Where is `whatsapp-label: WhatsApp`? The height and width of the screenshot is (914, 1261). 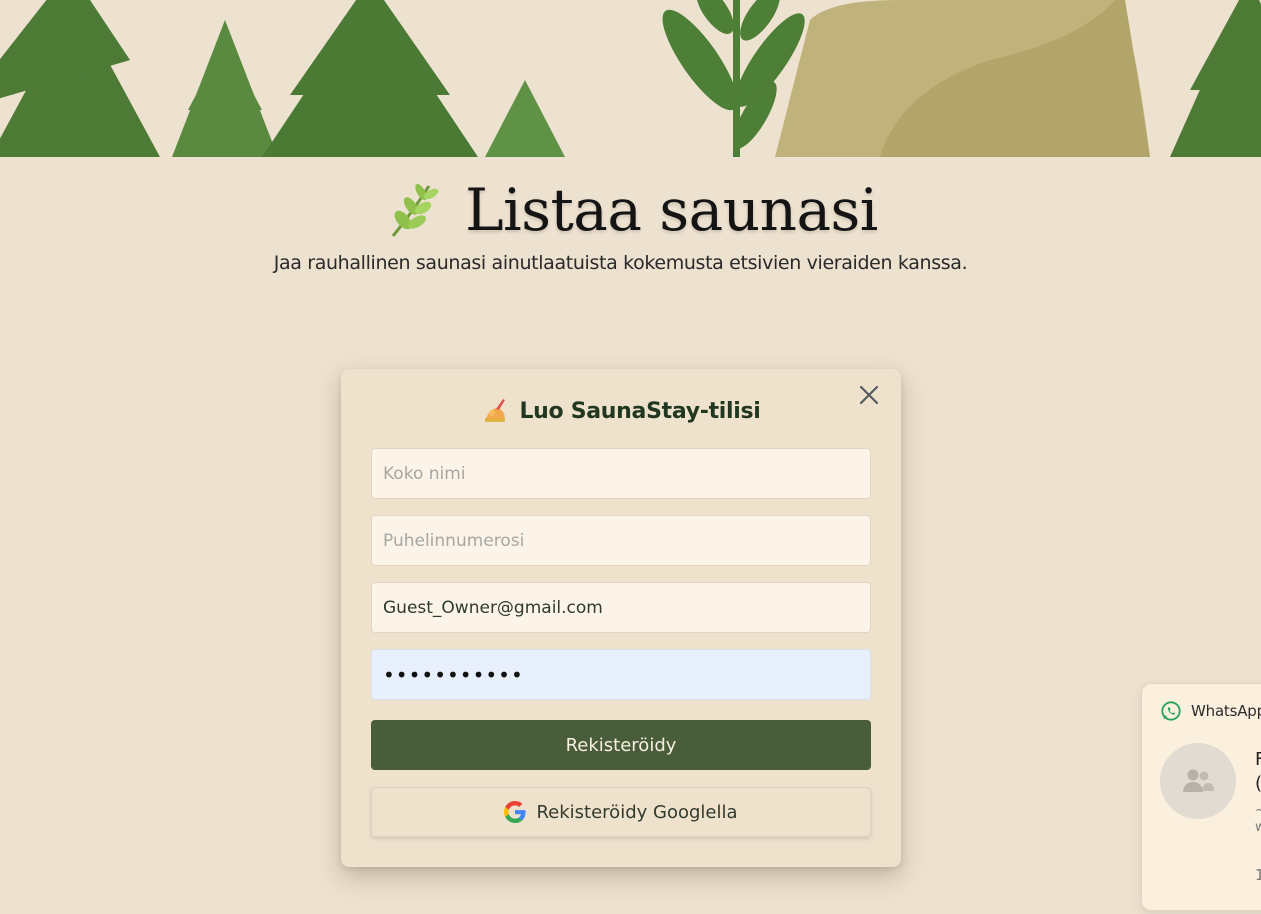
whatsapp-label: WhatsApp is located at coordinates (1226, 711).